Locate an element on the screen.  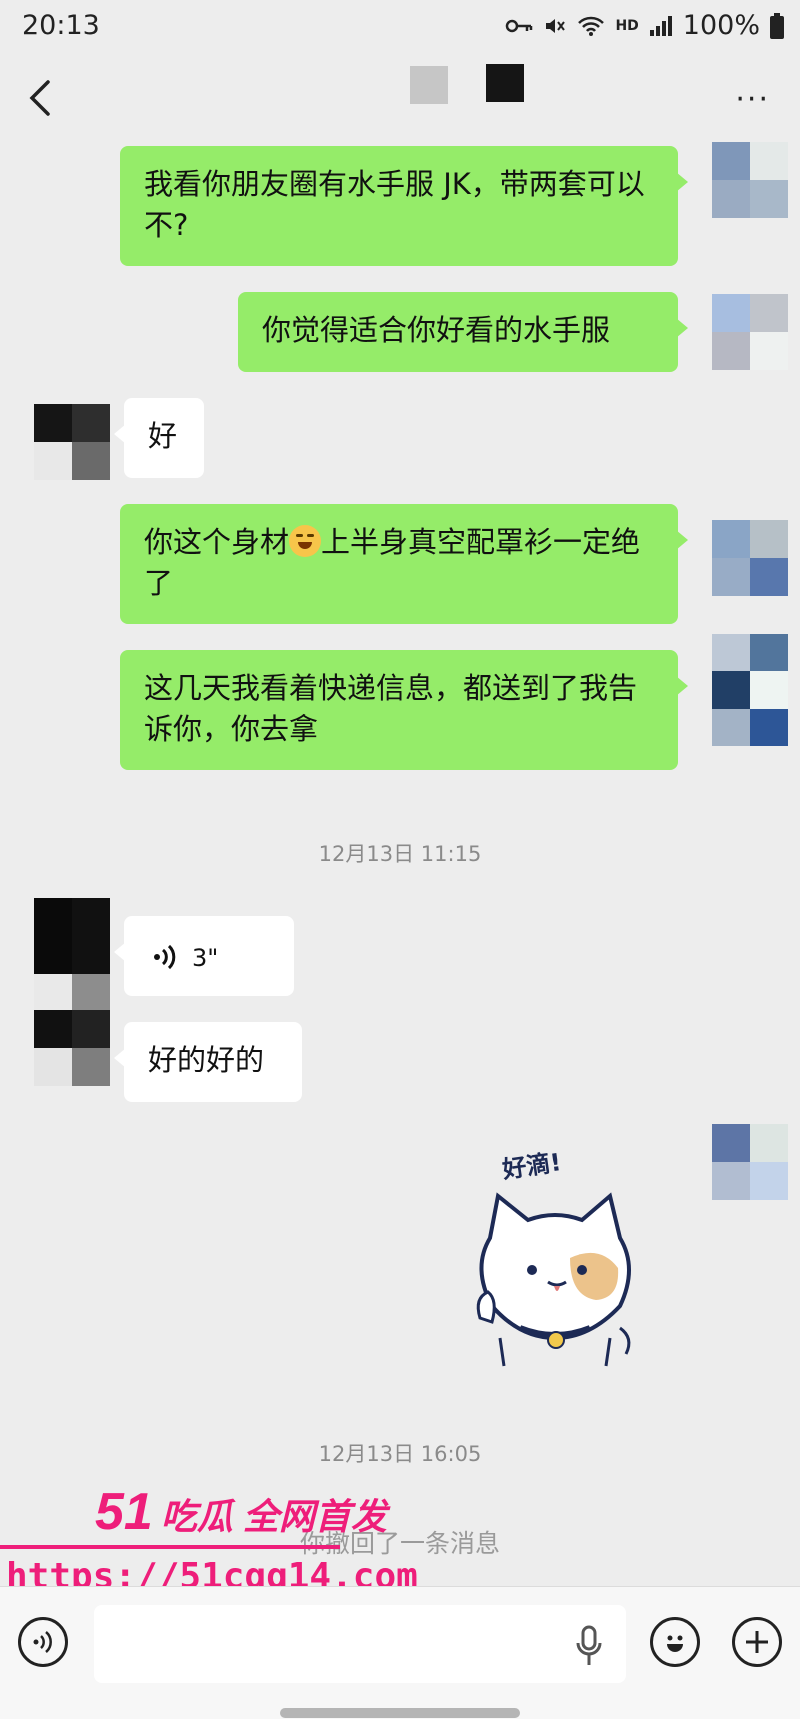
watermark-divider is located at coordinates (170, 1547).